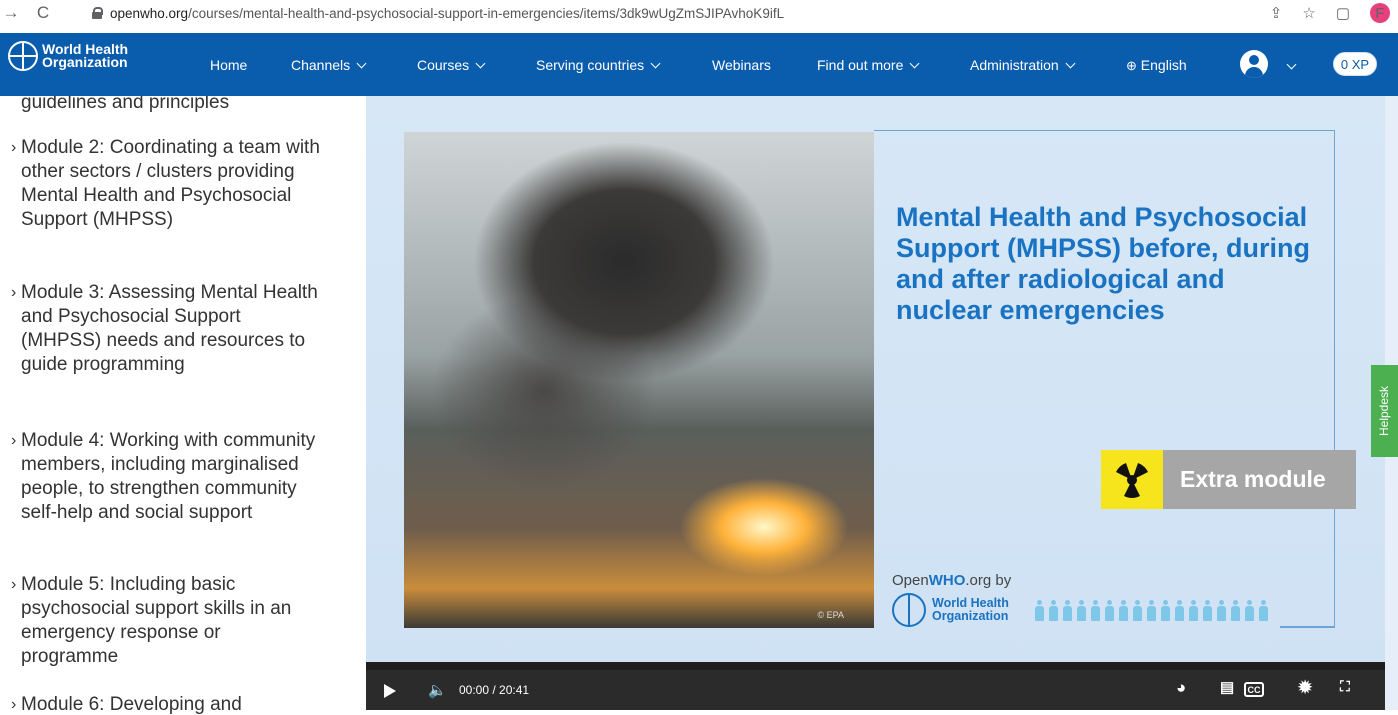 Image resolution: width=1398 pixels, height=715 pixels. What do you see at coordinates (988, 580) in the screenshot?
I see `openwho-suffix: .org by` at bounding box center [988, 580].